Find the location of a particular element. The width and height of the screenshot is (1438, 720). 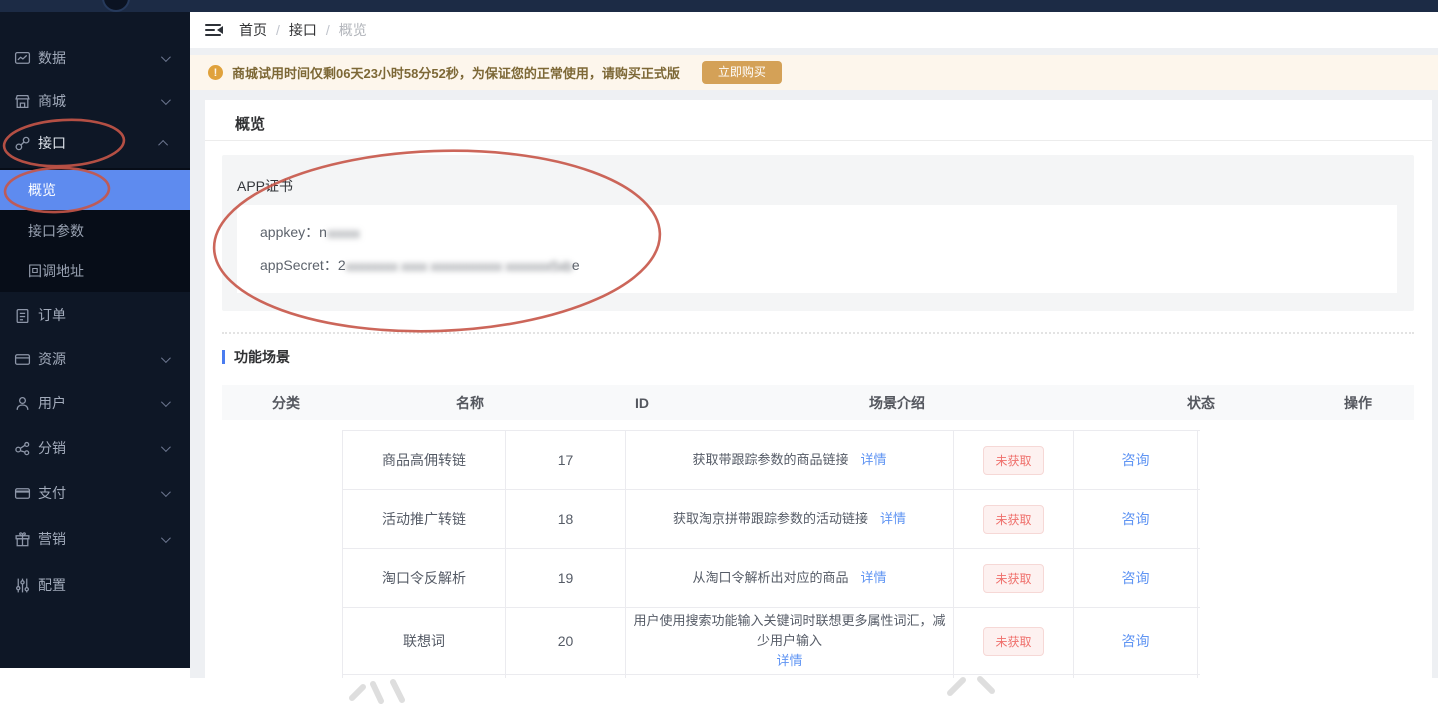

table-row: 活动推广转链 18 获取淘京拼带跟踪参数的活动链接 详情 未获取 咨询 is located at coordinates (771, 519).